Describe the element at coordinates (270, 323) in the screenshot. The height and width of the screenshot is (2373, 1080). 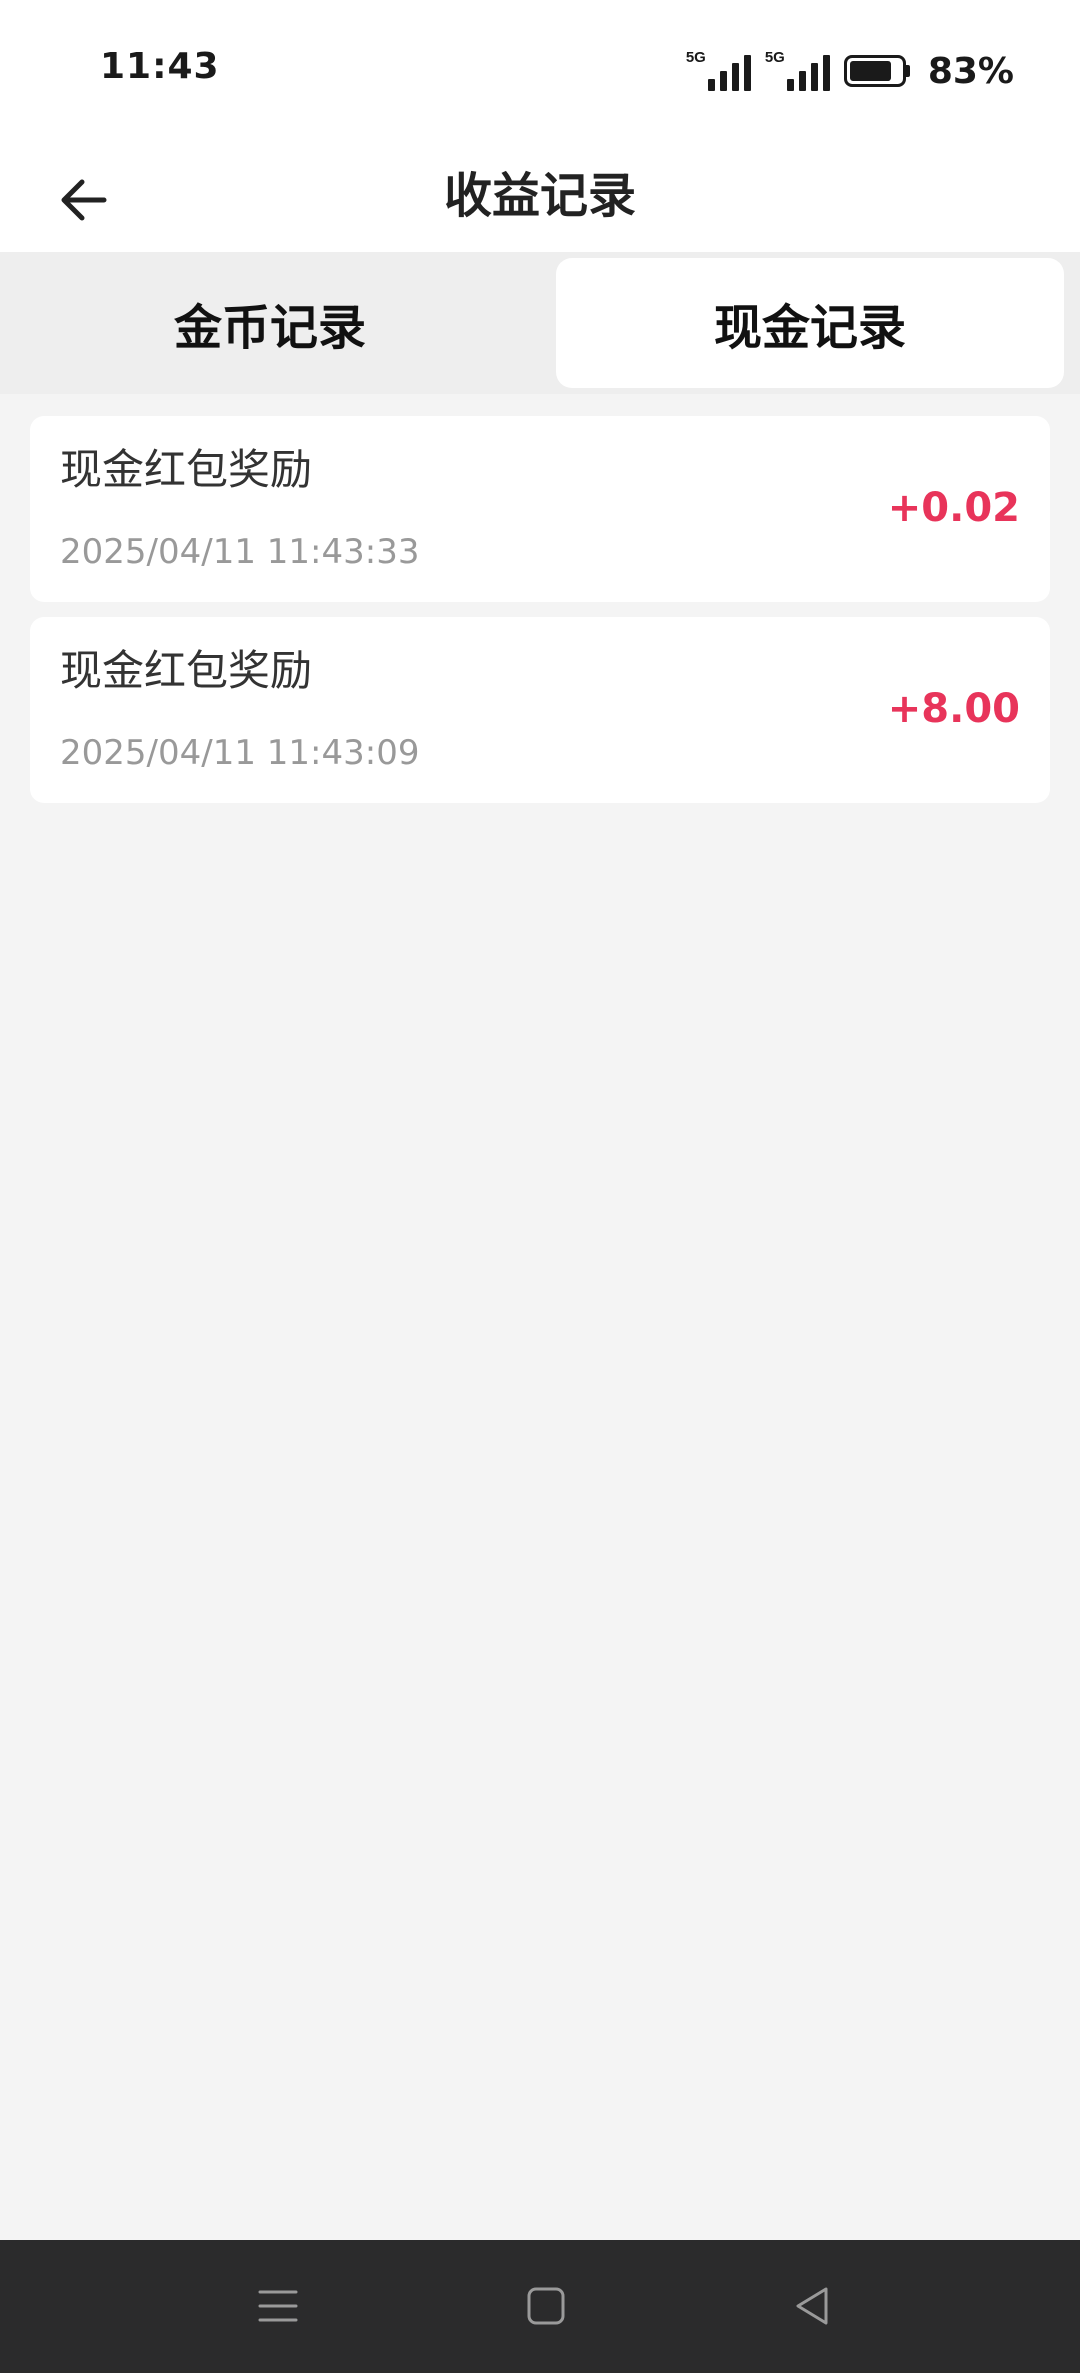
I see `tab-coin-records: 金币记录` at that location.